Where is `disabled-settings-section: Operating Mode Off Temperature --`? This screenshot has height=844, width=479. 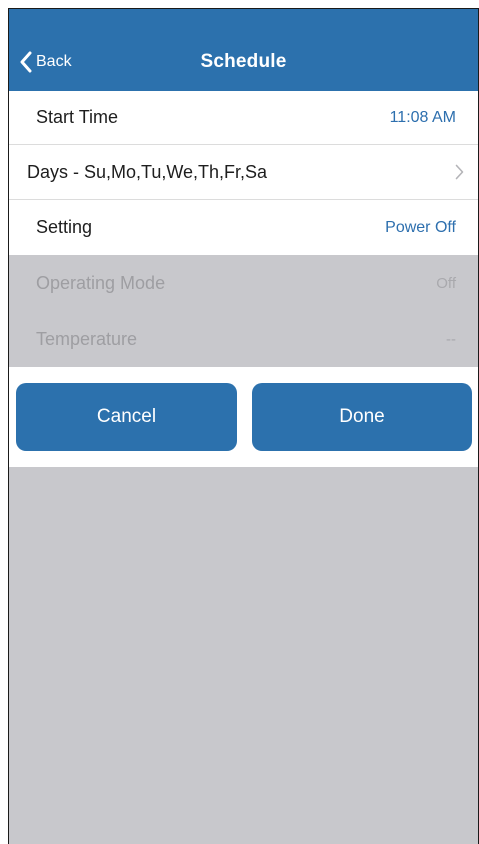 disabled-settings-section: Operating Mode Off Temperature -- is located at coordinates (243, 311).